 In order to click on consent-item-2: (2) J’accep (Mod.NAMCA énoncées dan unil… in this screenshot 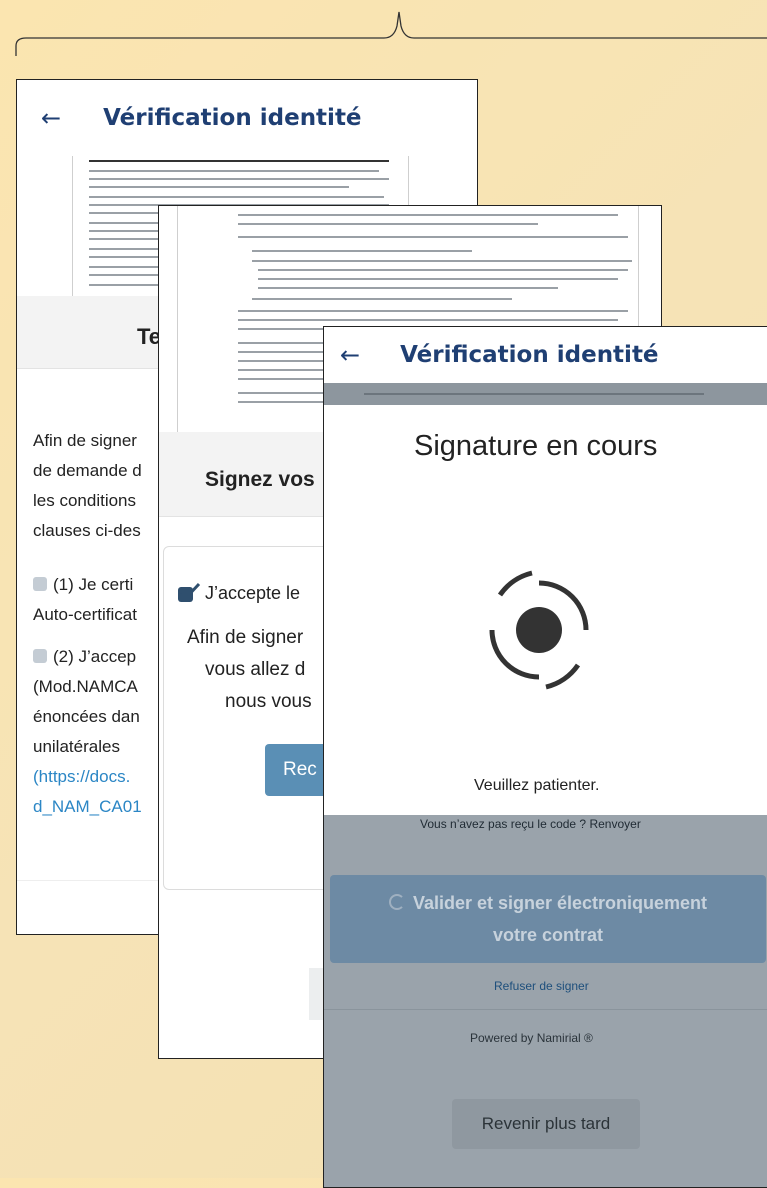, I will do `click(87, 732)`.